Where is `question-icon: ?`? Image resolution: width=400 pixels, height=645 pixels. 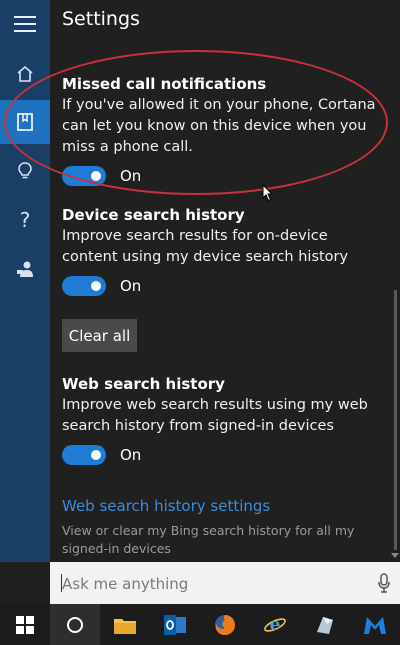 question-icon: ? is located at coordinates (25, 220).